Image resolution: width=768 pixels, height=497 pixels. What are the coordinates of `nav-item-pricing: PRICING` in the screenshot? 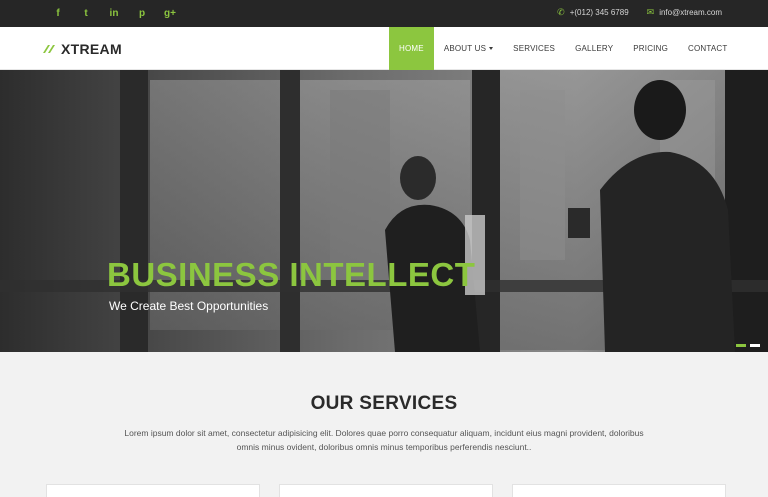 It's located at (650, 48).